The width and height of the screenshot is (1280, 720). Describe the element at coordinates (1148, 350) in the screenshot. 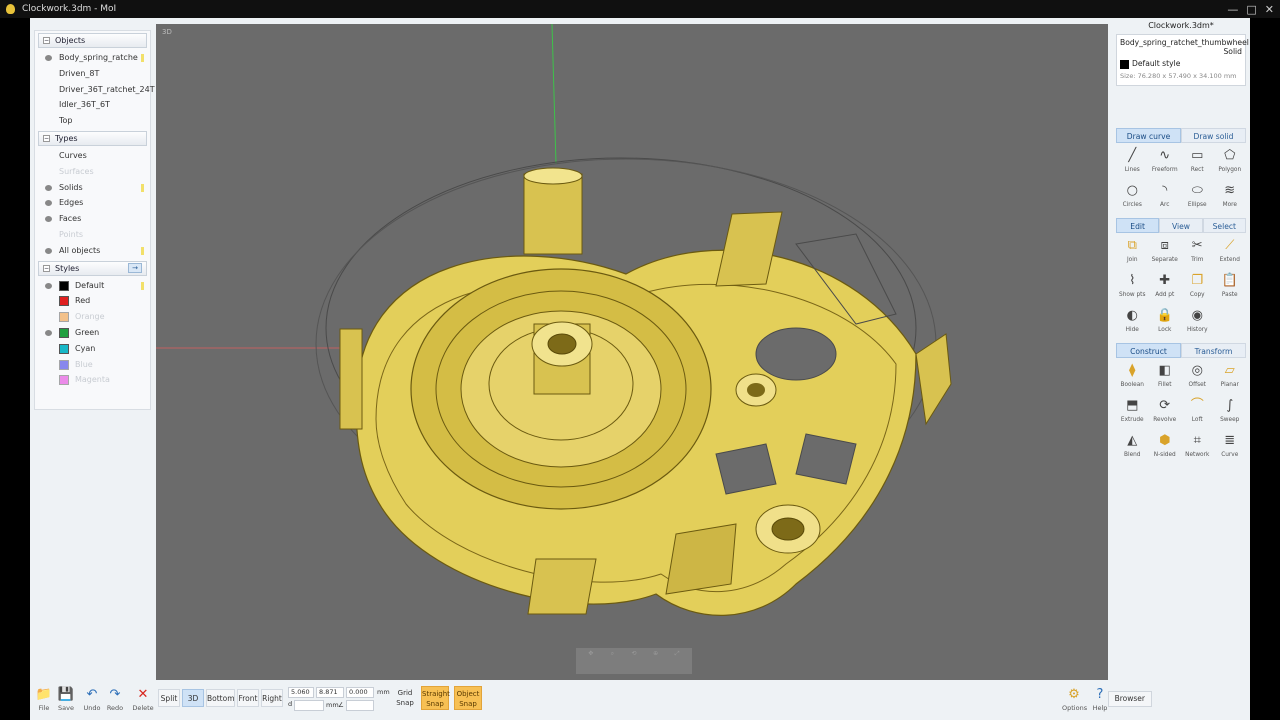

I see `tab-construct: Construct` at that location.